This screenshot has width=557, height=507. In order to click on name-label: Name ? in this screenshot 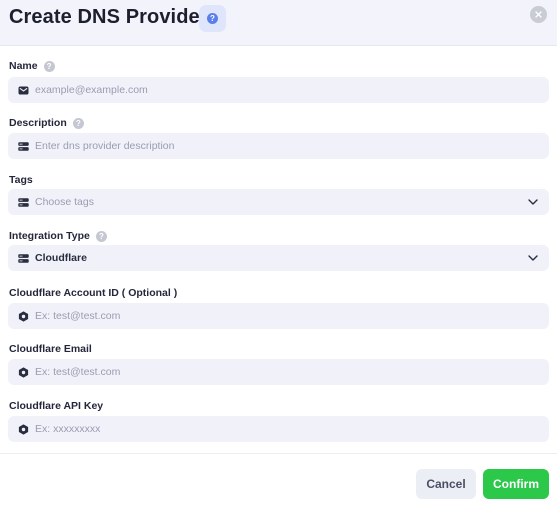, I will do `click(32, 66)`.